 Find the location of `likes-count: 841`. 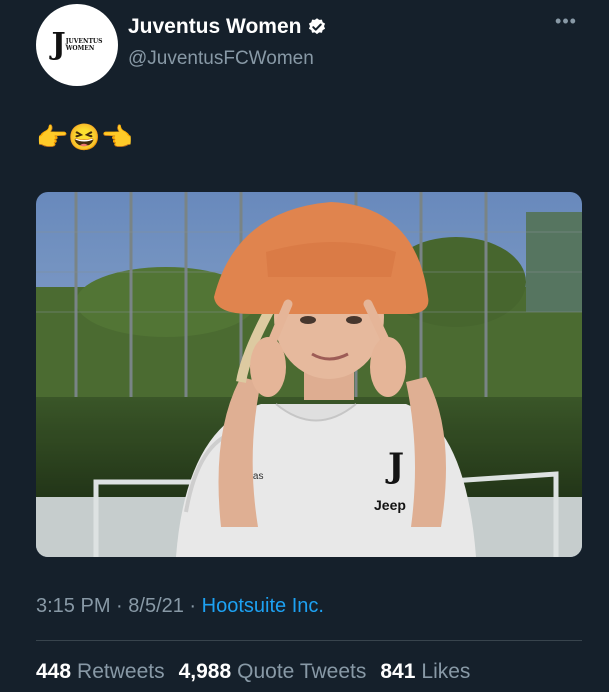

likes-count: 841 is located at coordinates (398, 671).